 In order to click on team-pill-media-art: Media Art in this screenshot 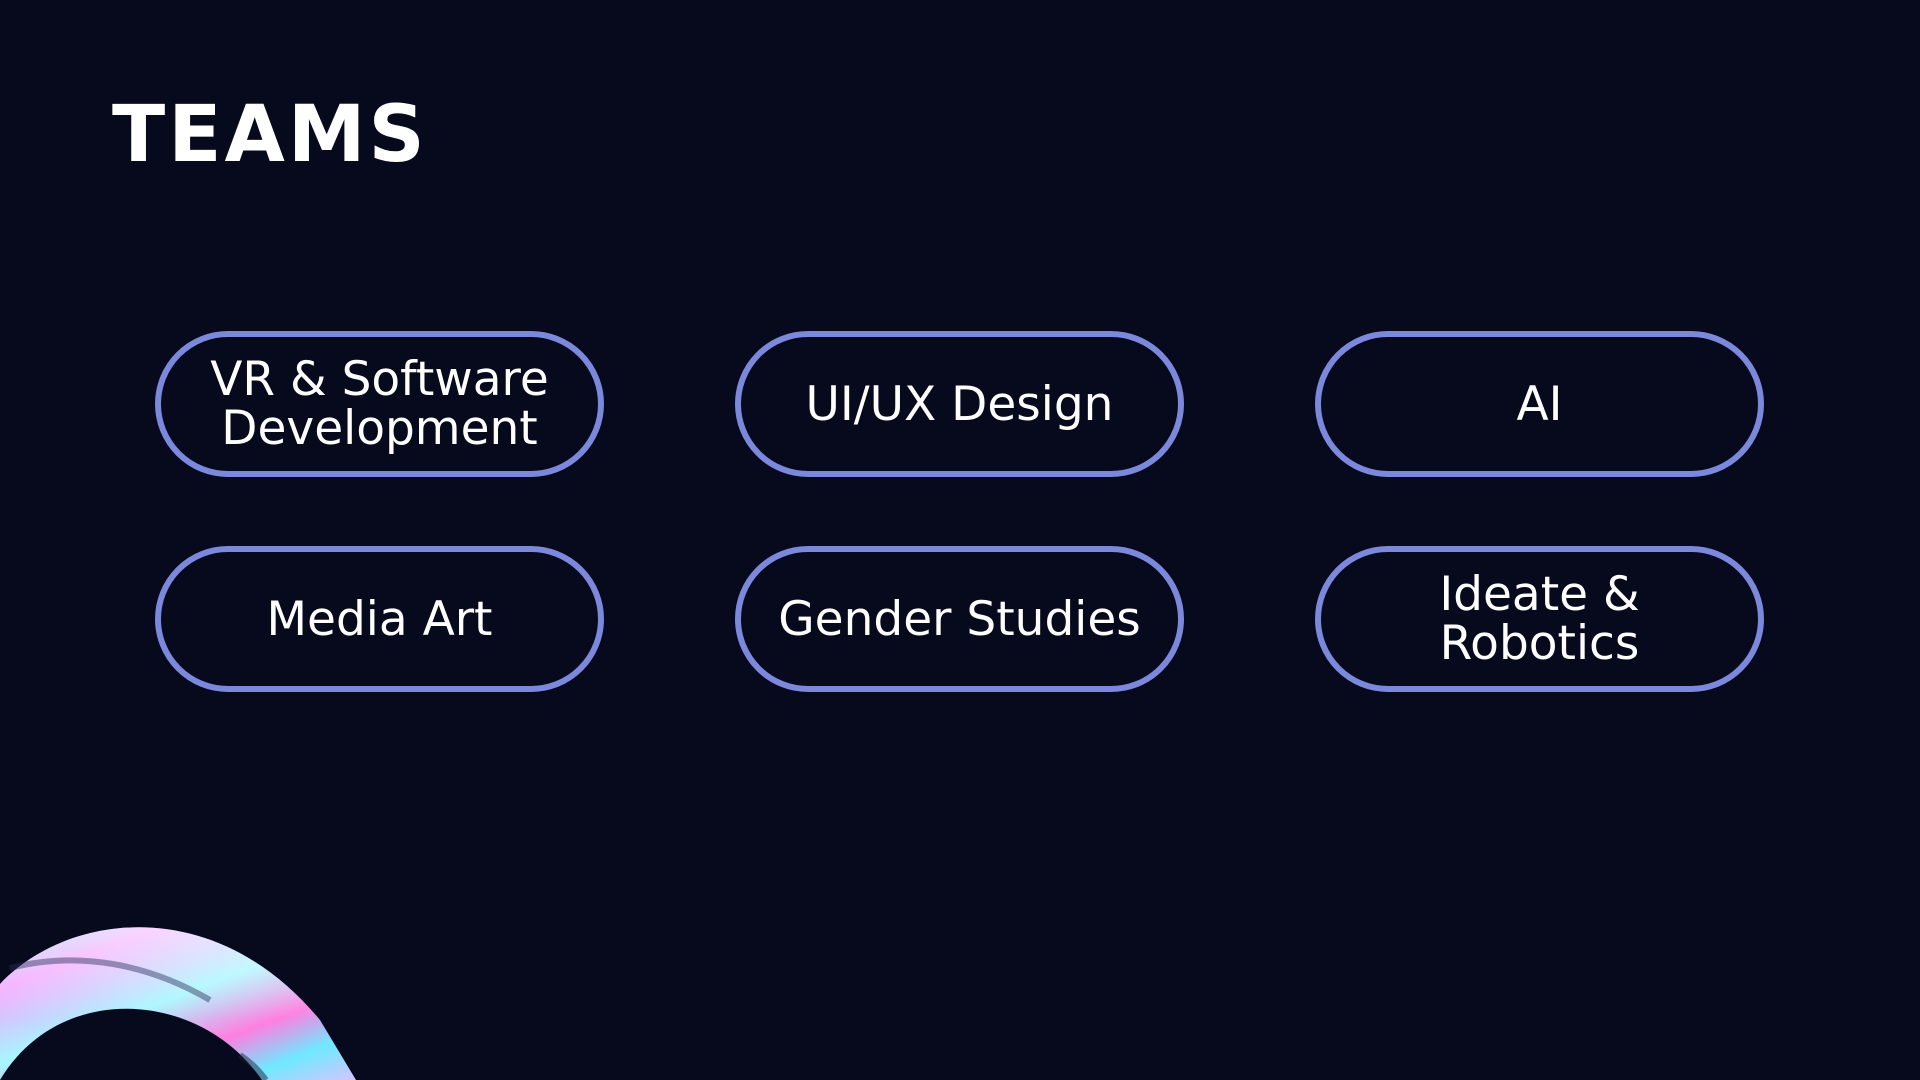, I will do `click(379, 619)`.